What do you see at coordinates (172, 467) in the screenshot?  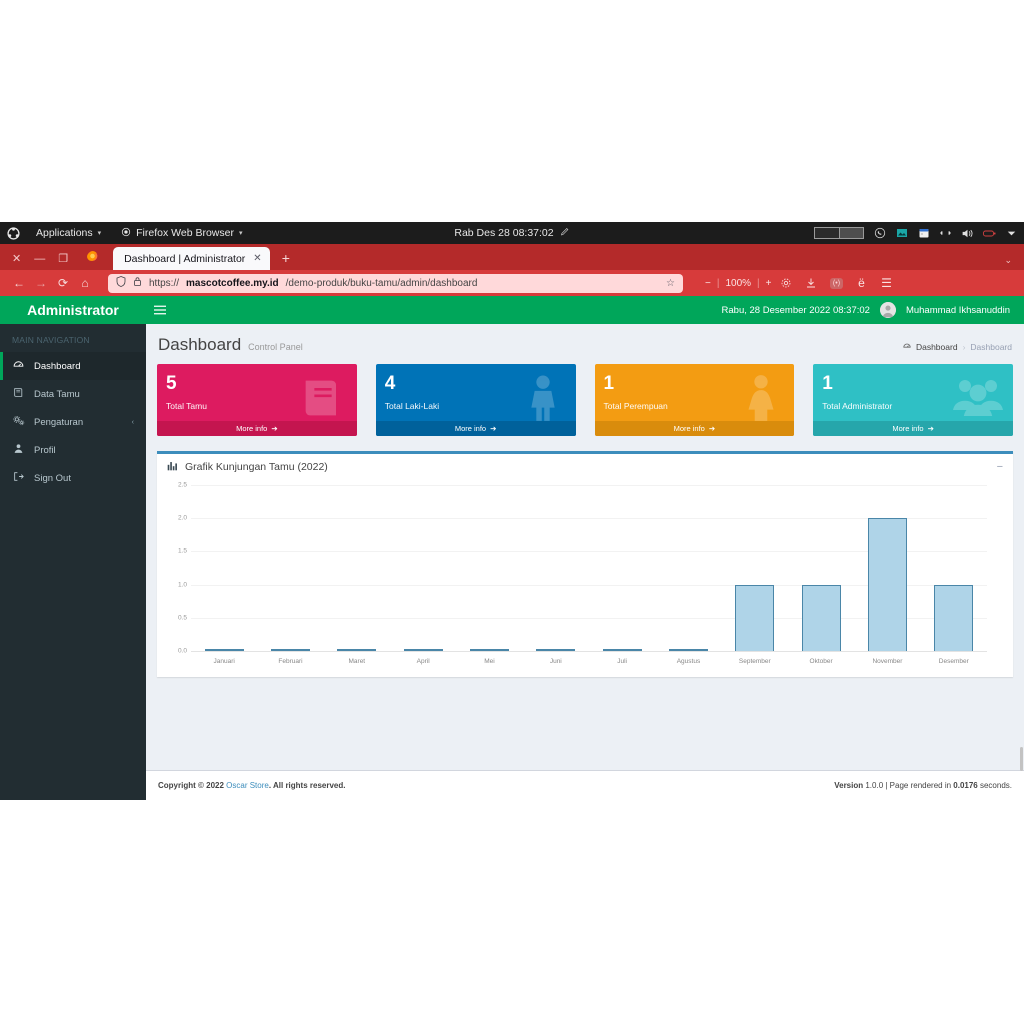 I see `bar-chart-icon` at bounding box center [172, 467].